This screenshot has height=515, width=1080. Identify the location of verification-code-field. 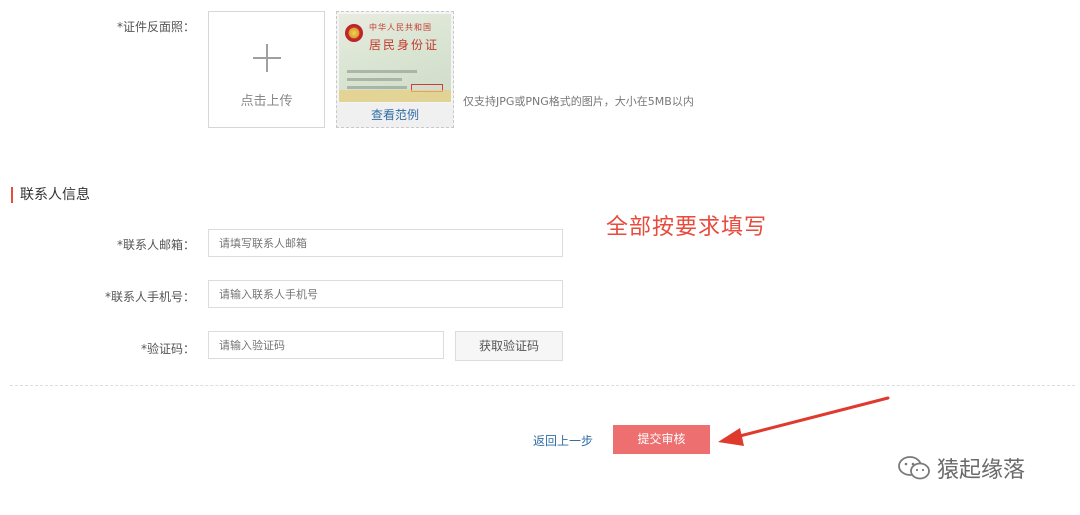
(326, 345).